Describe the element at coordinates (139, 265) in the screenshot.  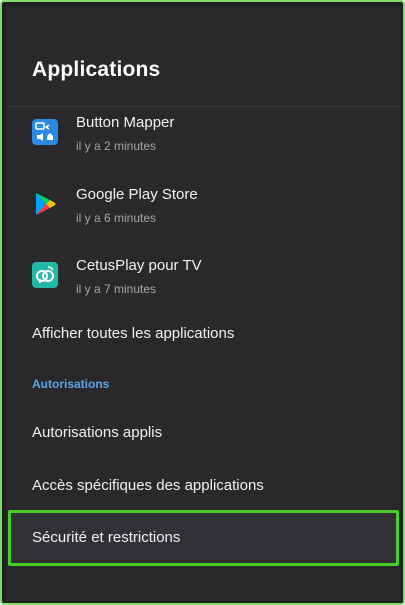
I see `app-name: CetusPlay pour TV` at that location.